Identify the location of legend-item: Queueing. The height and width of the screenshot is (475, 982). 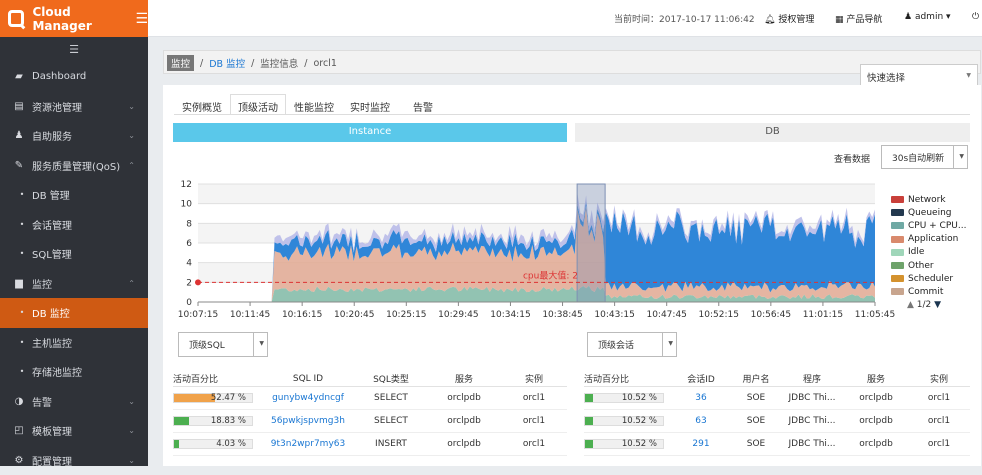
(928, 212).